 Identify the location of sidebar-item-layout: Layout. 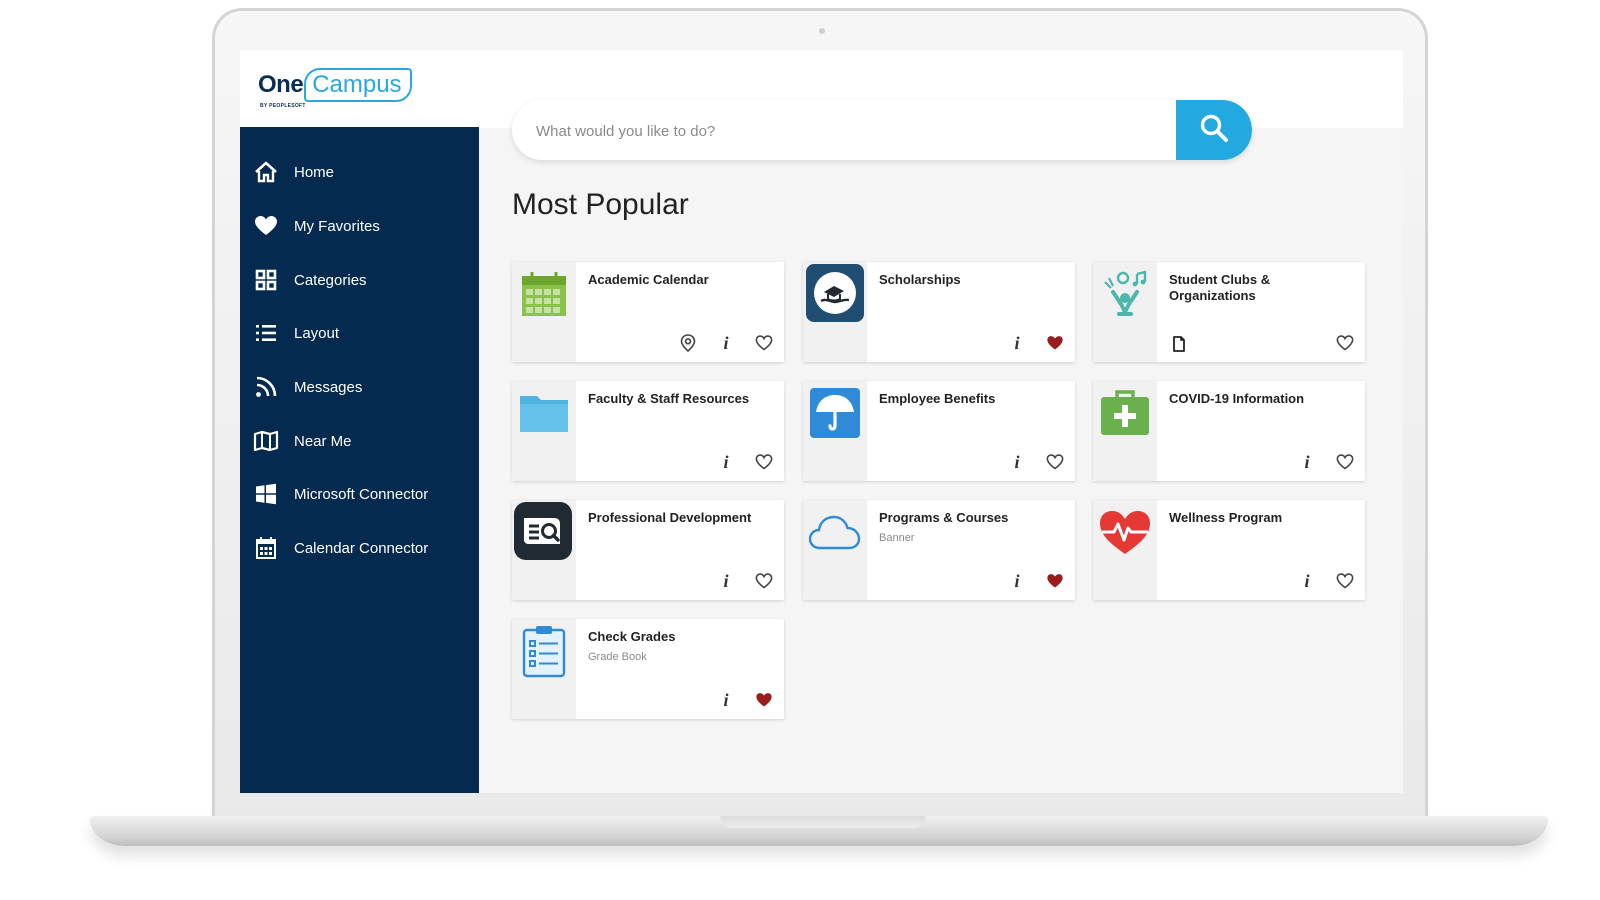
(362, 333).